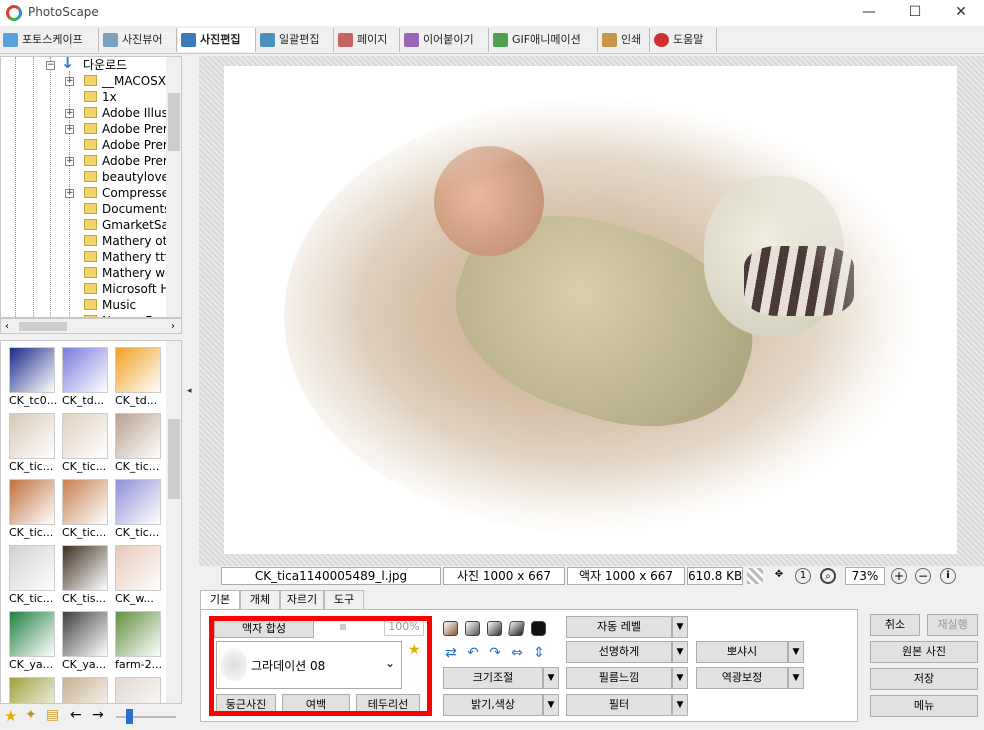  What do you see at coordinates (367, 40) in the screenshot?
I see `tab-page: 페이지` at bounding box center [367, 40].